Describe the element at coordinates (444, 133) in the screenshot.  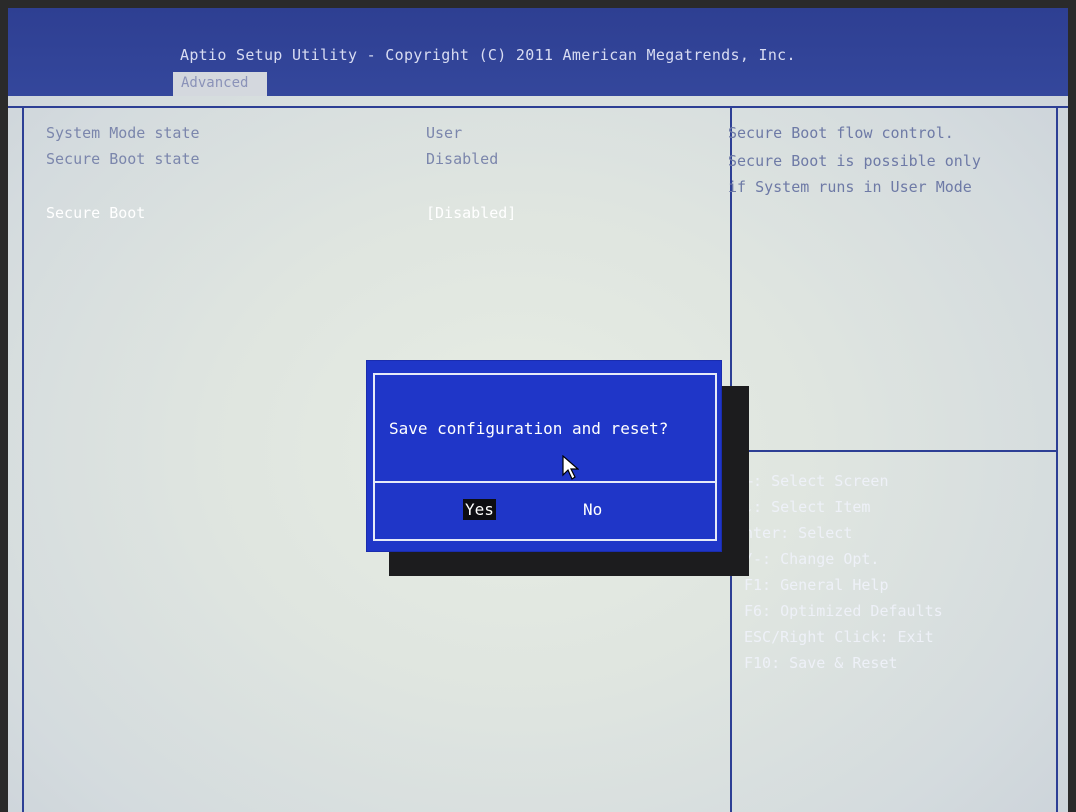
I see `item-value-system-mode-state: User` at that location.